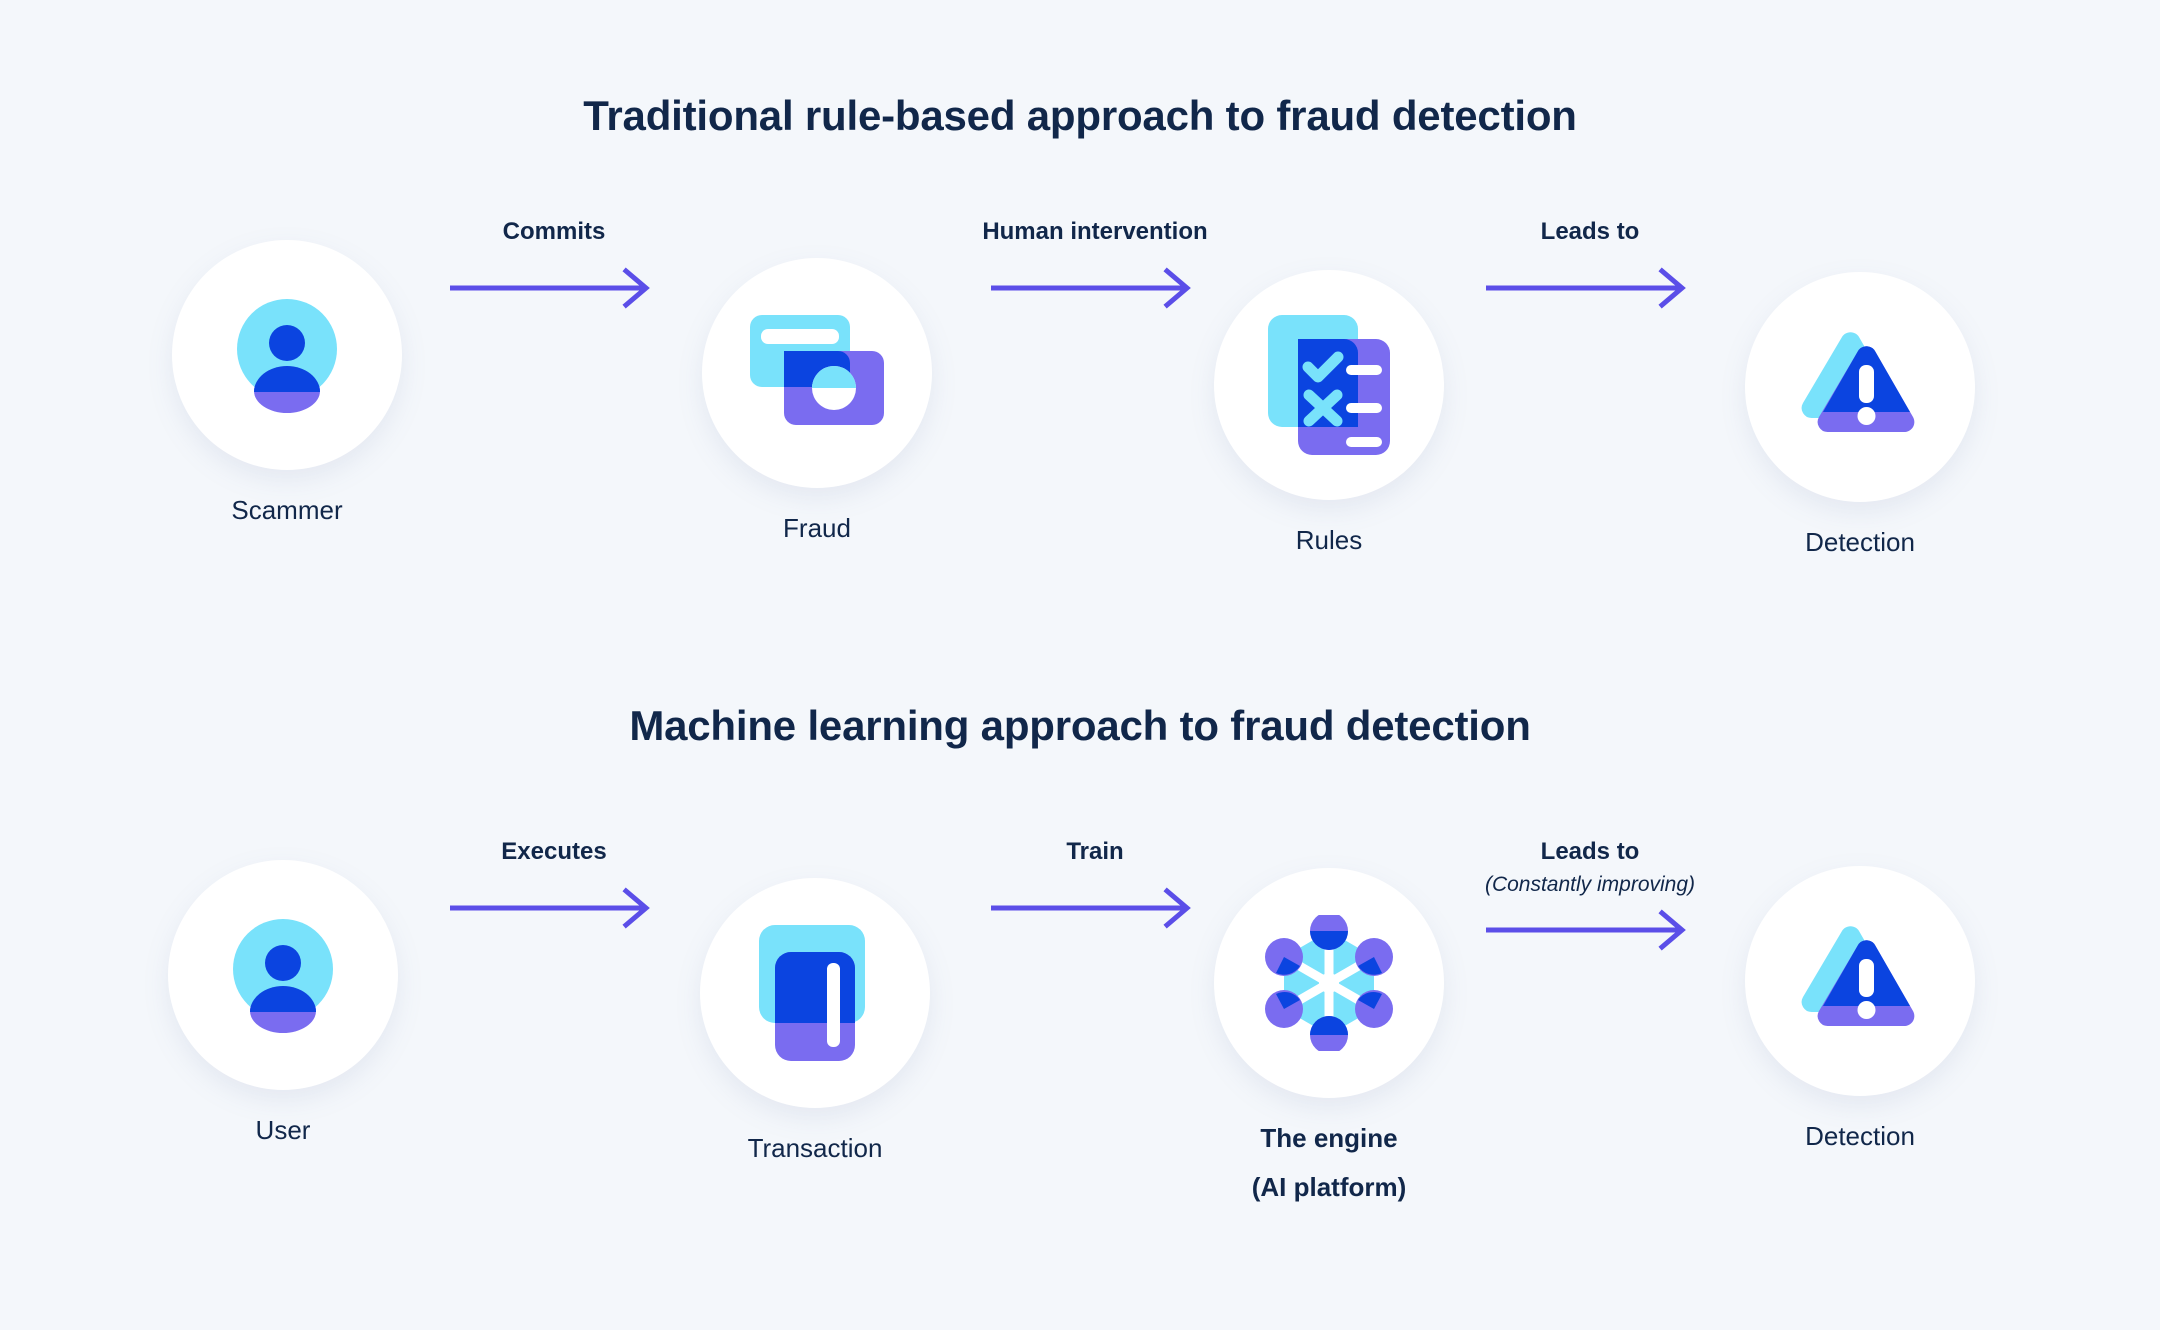 This screenshot has width=2160, height=1330. I want to click on node-label: Scammer, so click(287, 510).